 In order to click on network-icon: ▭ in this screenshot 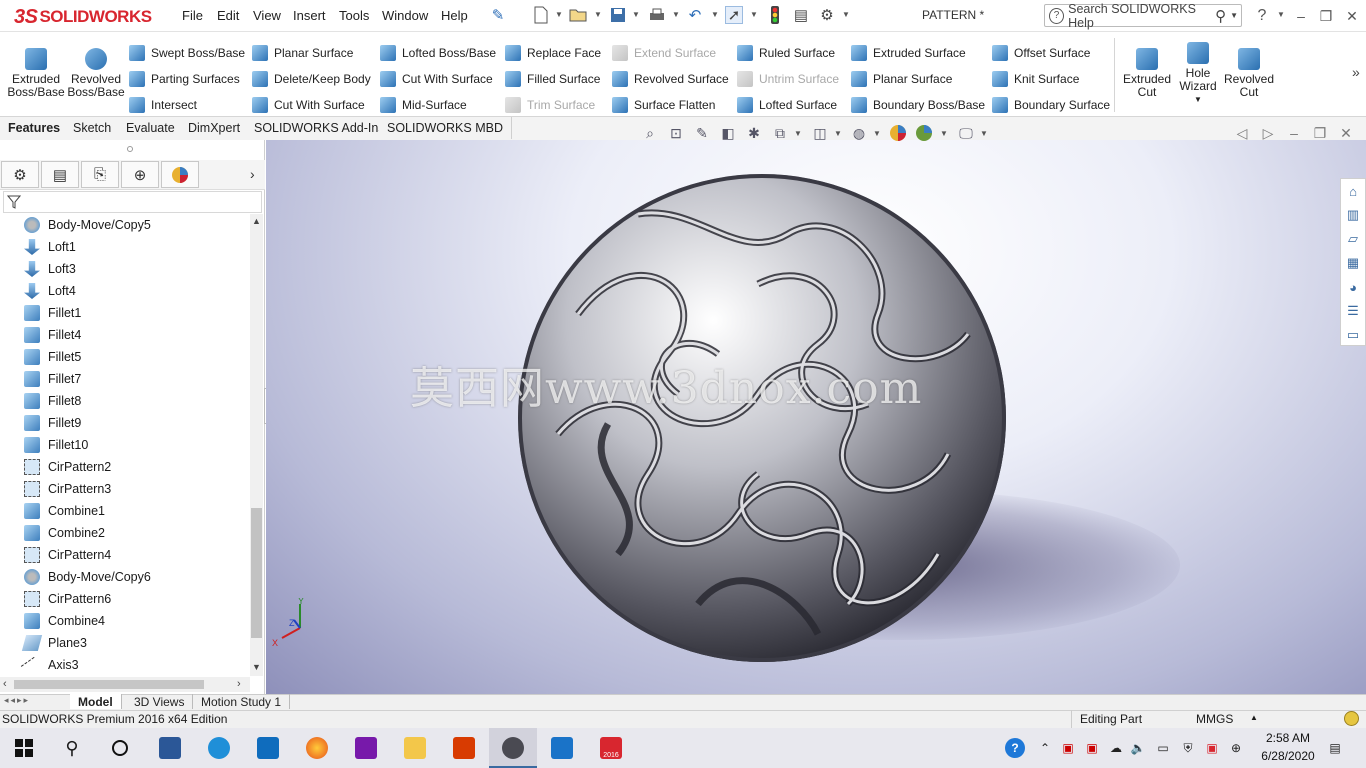, I will do `click(1163, 748)`.